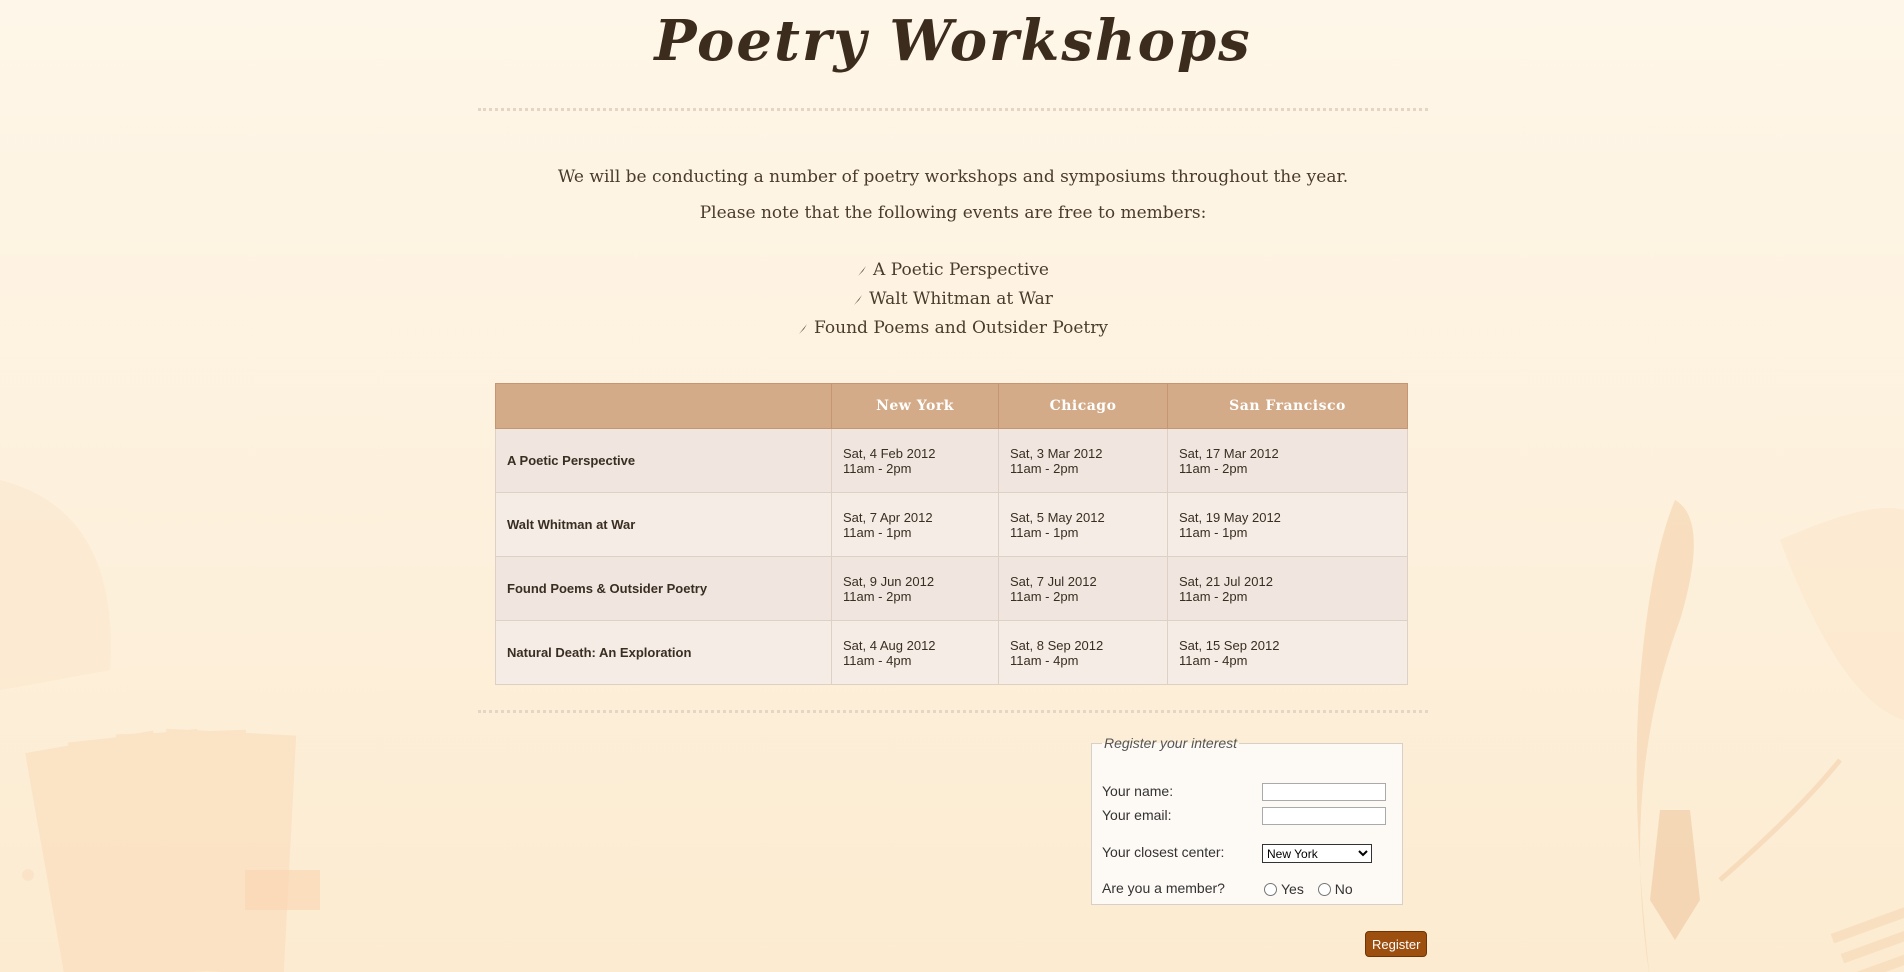 Image resolution: width=1904 pixels, height=972 pixels. What do you see at coordinates (1083, 406) in the screenshot?
I see `header-chicago: Chicago` at bounding box center [1083, 406].